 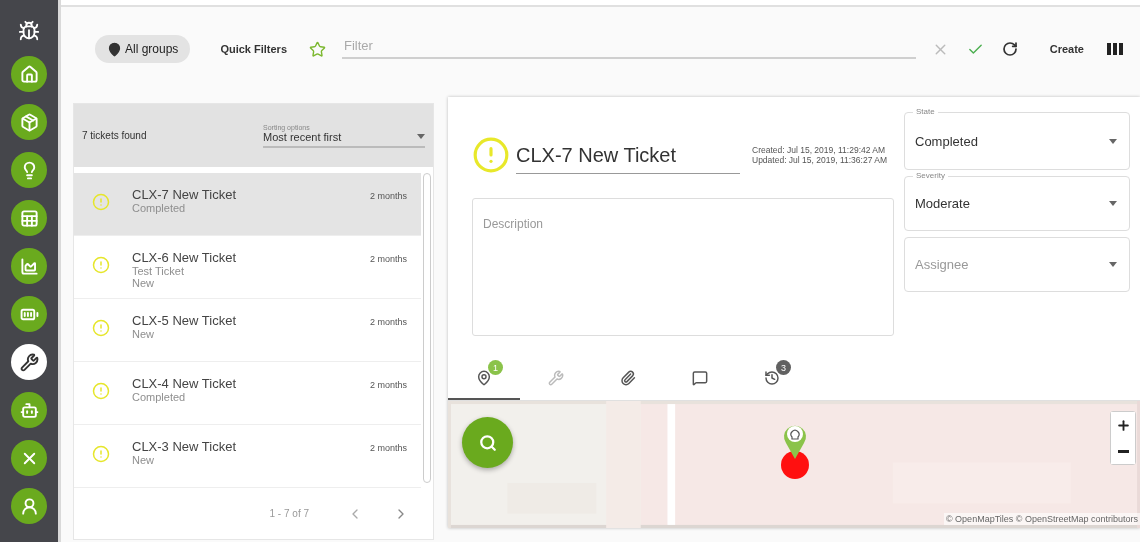 I want to click on robot-icon, so click(x=29, y=410).